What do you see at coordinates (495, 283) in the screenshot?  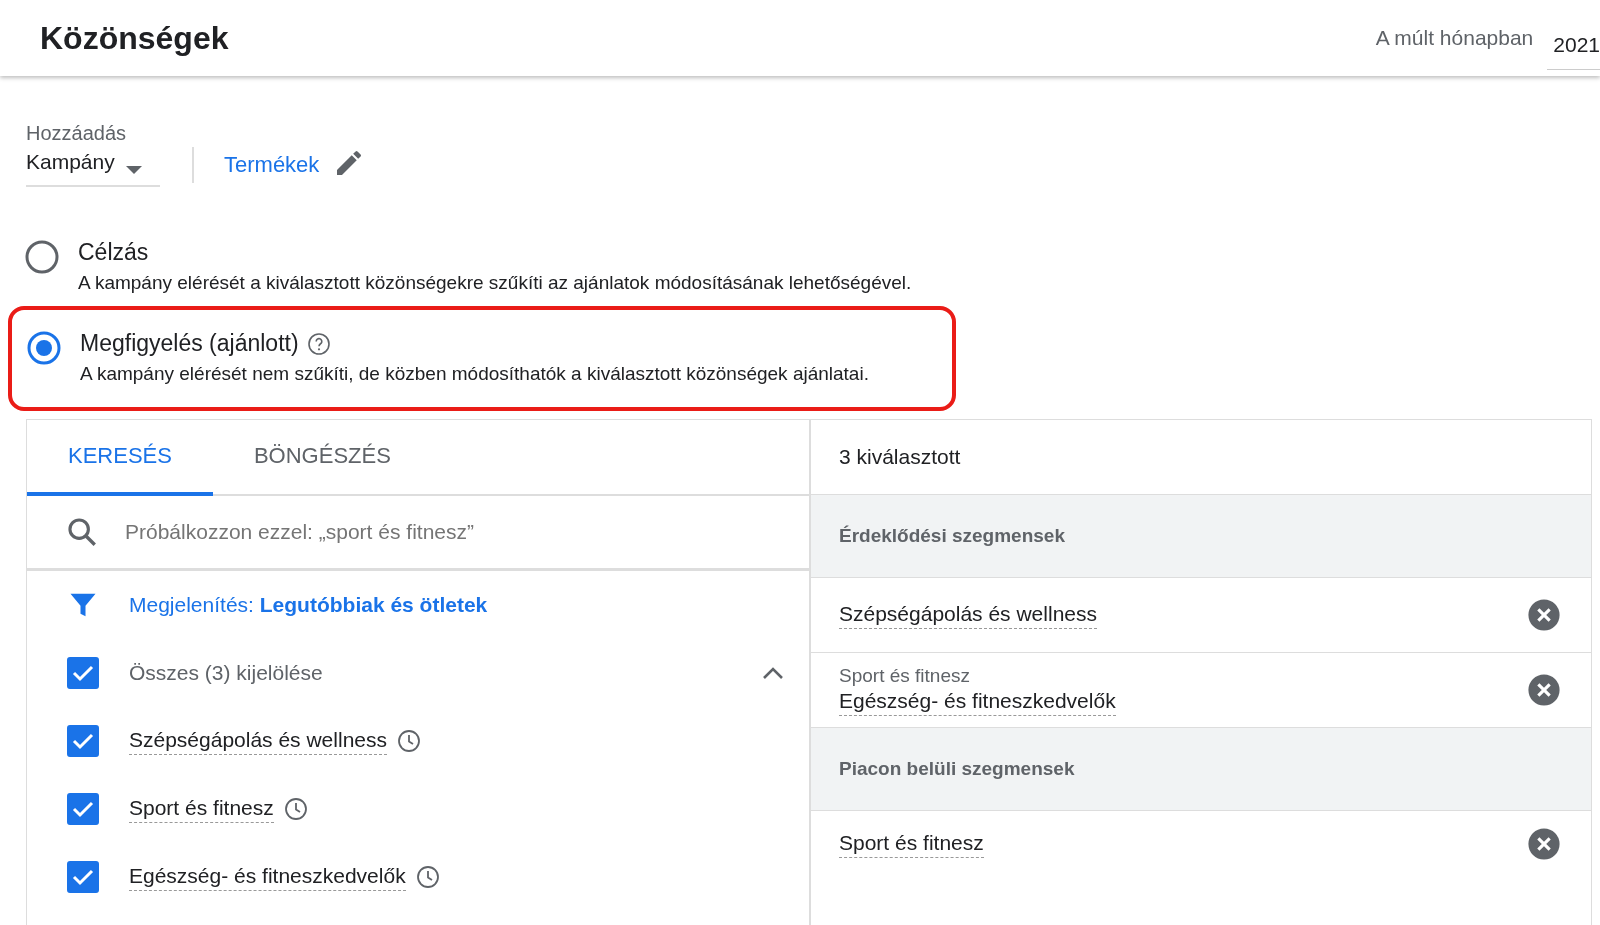 I see `option-description: A kampány elérését a kiválasztott közönségekre szűkíti az ajánlatok módosításának lehetőségével.` at bounding box center [495, 283].